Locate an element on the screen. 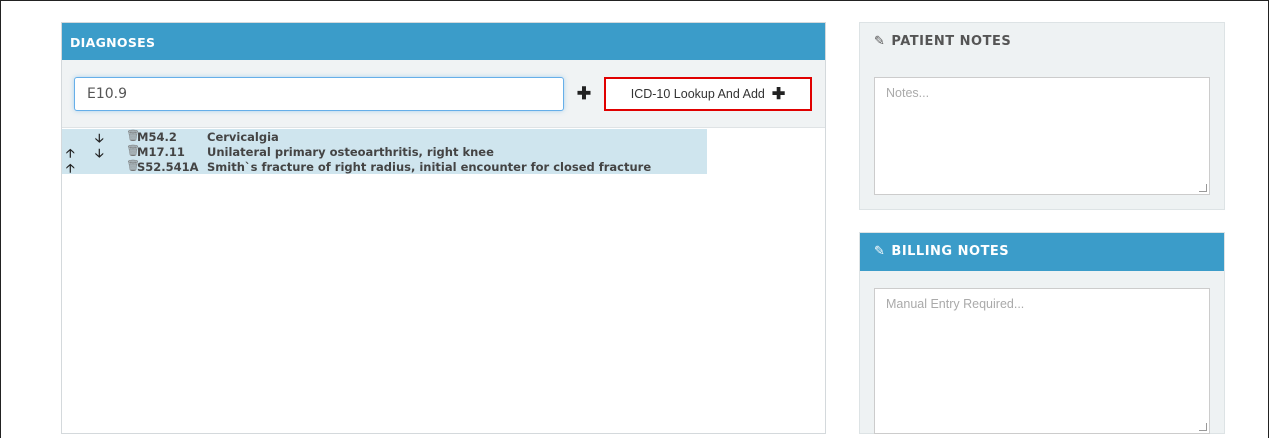 The width and height of the screenshot is (1269, 438). lookup-button-label: ICD-10 Lookup And Add is located at coordinates (697, 94).